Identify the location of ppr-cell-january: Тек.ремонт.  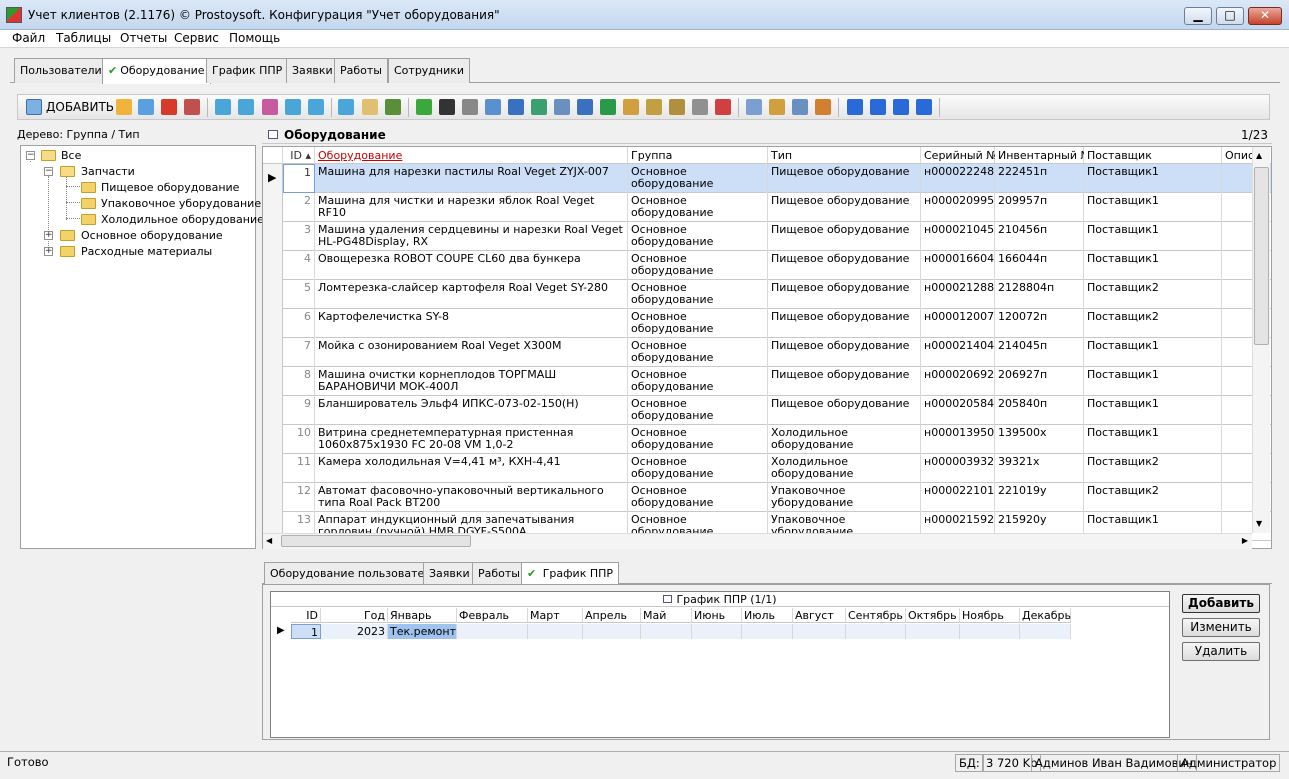
(422, 631).